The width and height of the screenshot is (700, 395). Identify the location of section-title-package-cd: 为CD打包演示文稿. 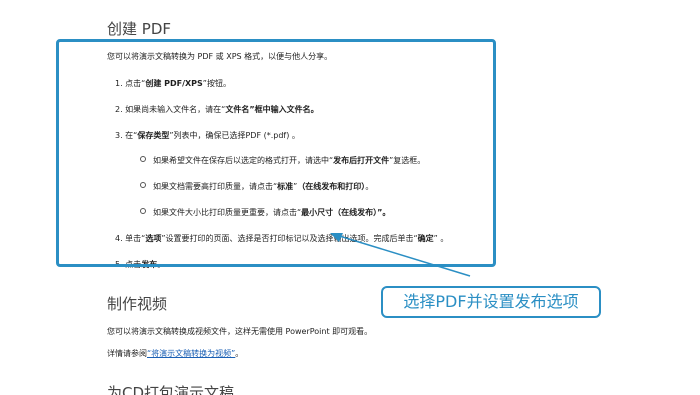
(171, 389).